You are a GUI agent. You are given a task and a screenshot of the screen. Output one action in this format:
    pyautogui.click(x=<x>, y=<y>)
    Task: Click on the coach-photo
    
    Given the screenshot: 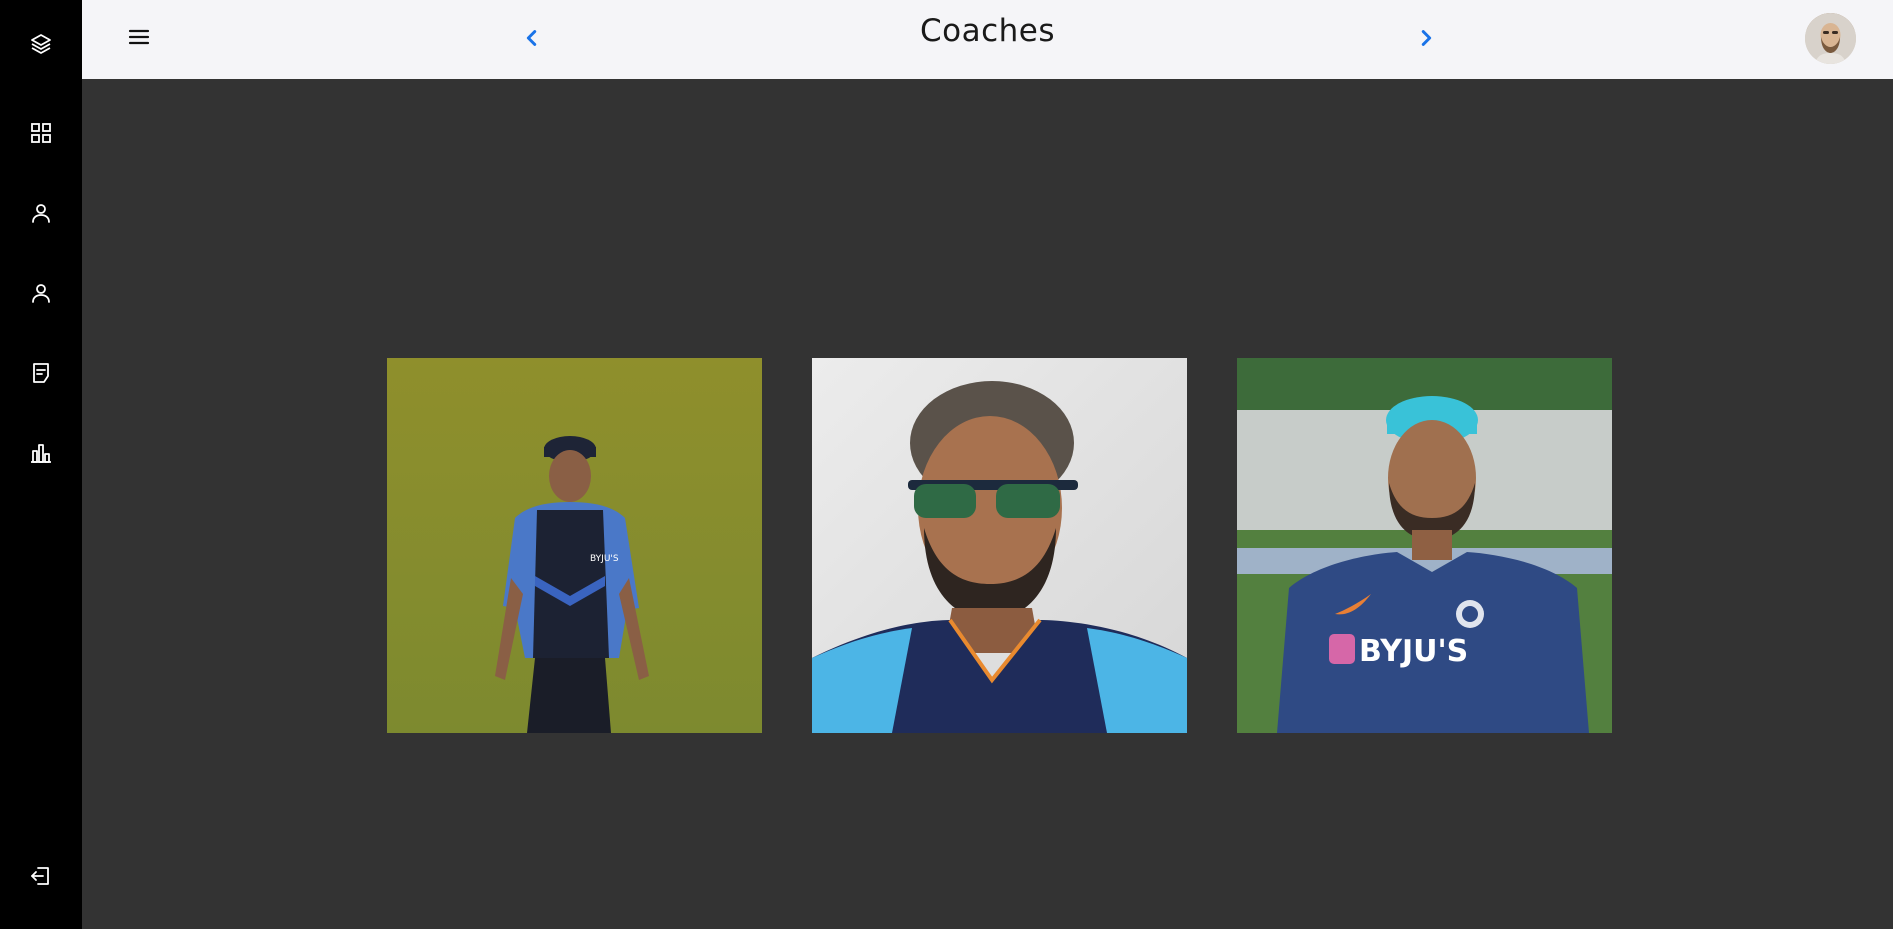 What is the action you would take?
    pyautogui.click(x=999, y=545)
    